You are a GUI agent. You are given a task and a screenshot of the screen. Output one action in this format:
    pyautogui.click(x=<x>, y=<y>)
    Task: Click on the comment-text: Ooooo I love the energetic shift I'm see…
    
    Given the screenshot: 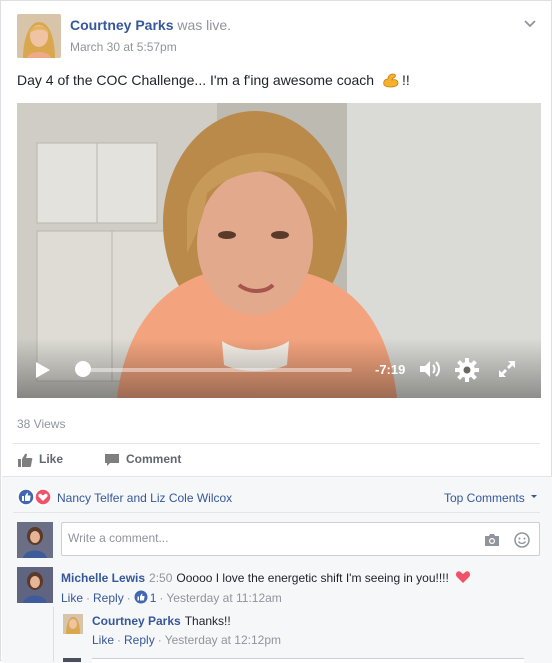 What is the action you would take?
    pyautogui.click(x=312, y=578)
    